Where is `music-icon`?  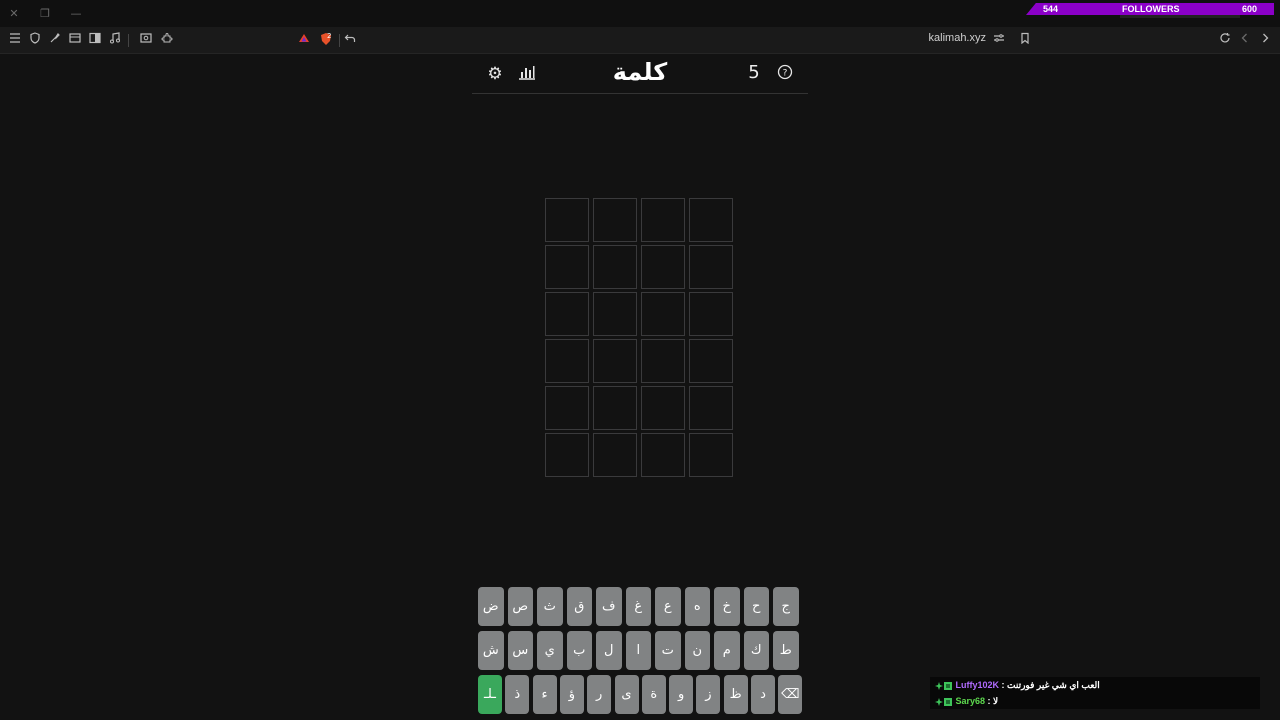 music-icon is located at coordinates (115, 40).